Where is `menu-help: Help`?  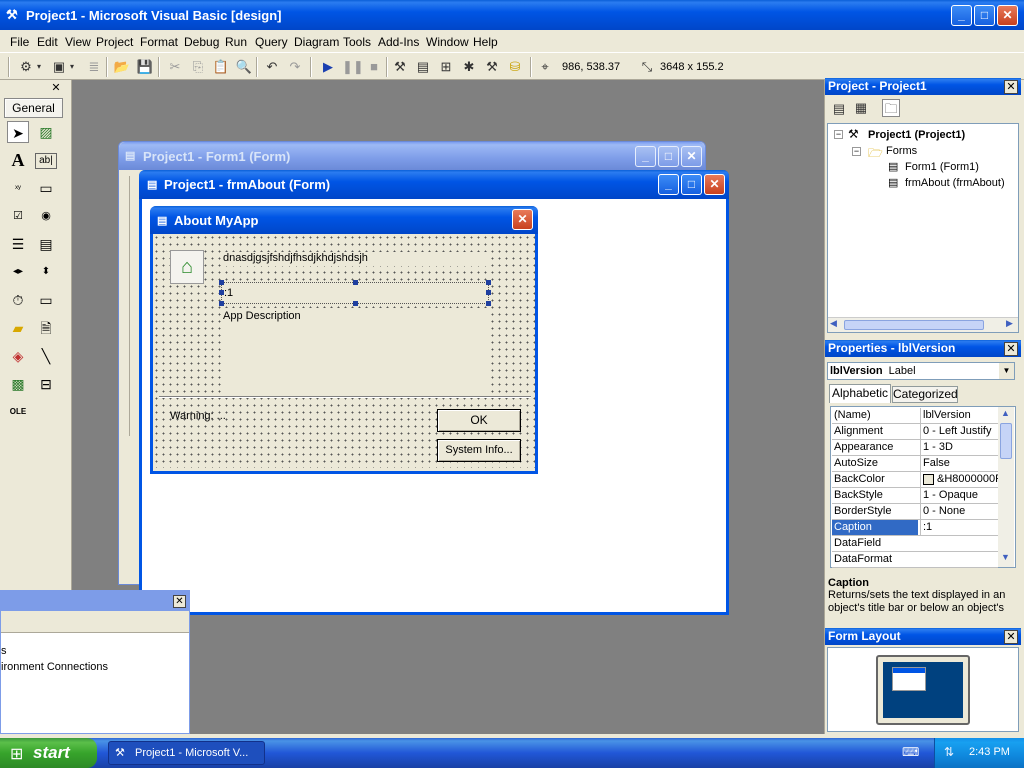
menu-help: Help is located at coordinates (485, 42).